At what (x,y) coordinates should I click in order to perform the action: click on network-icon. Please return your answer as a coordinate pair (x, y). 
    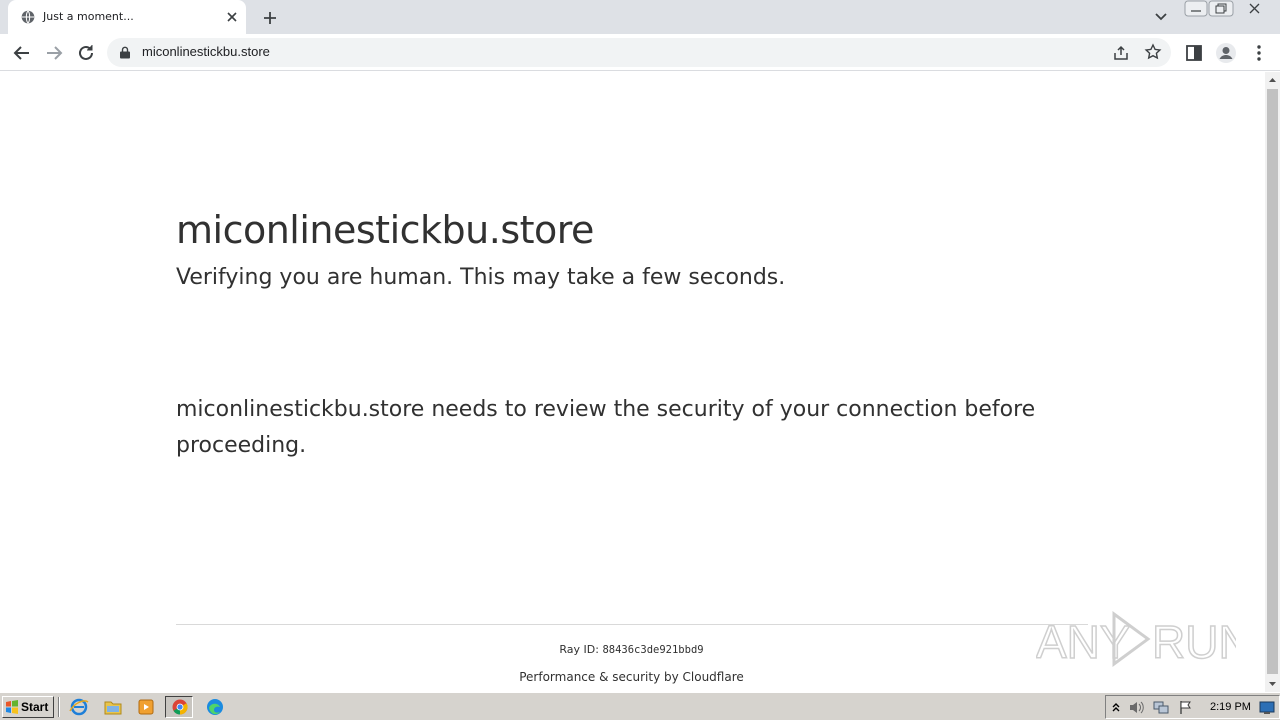
    Looking at the image, I should click on (1161, 707).